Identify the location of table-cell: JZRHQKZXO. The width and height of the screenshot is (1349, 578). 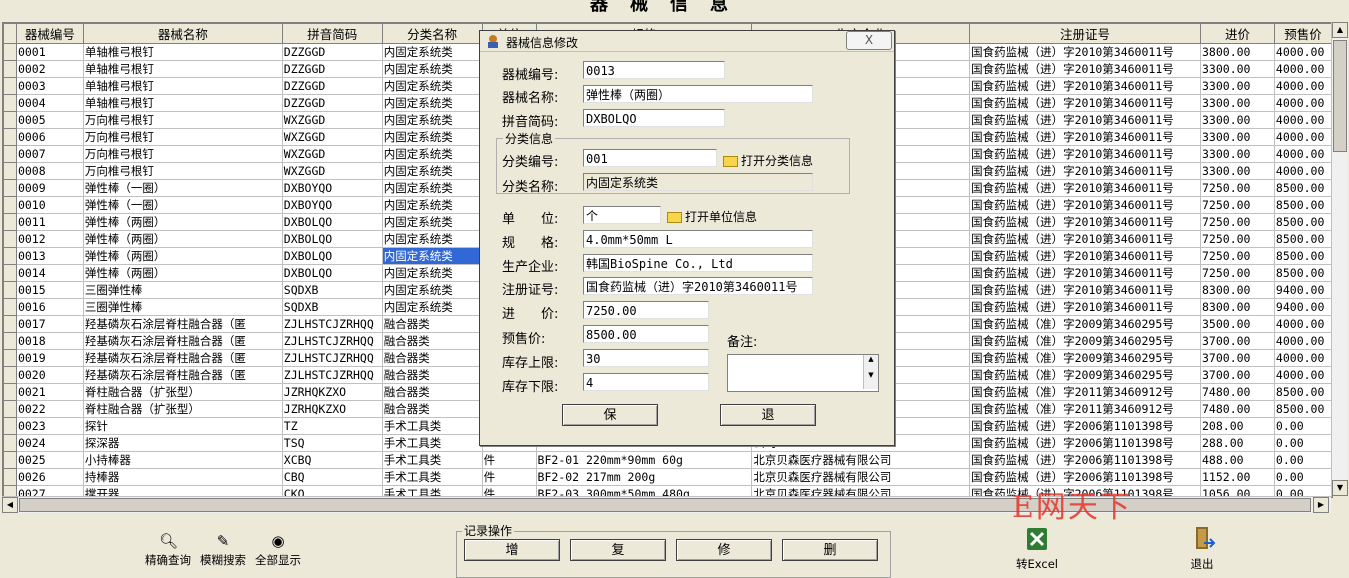
(332, 409).